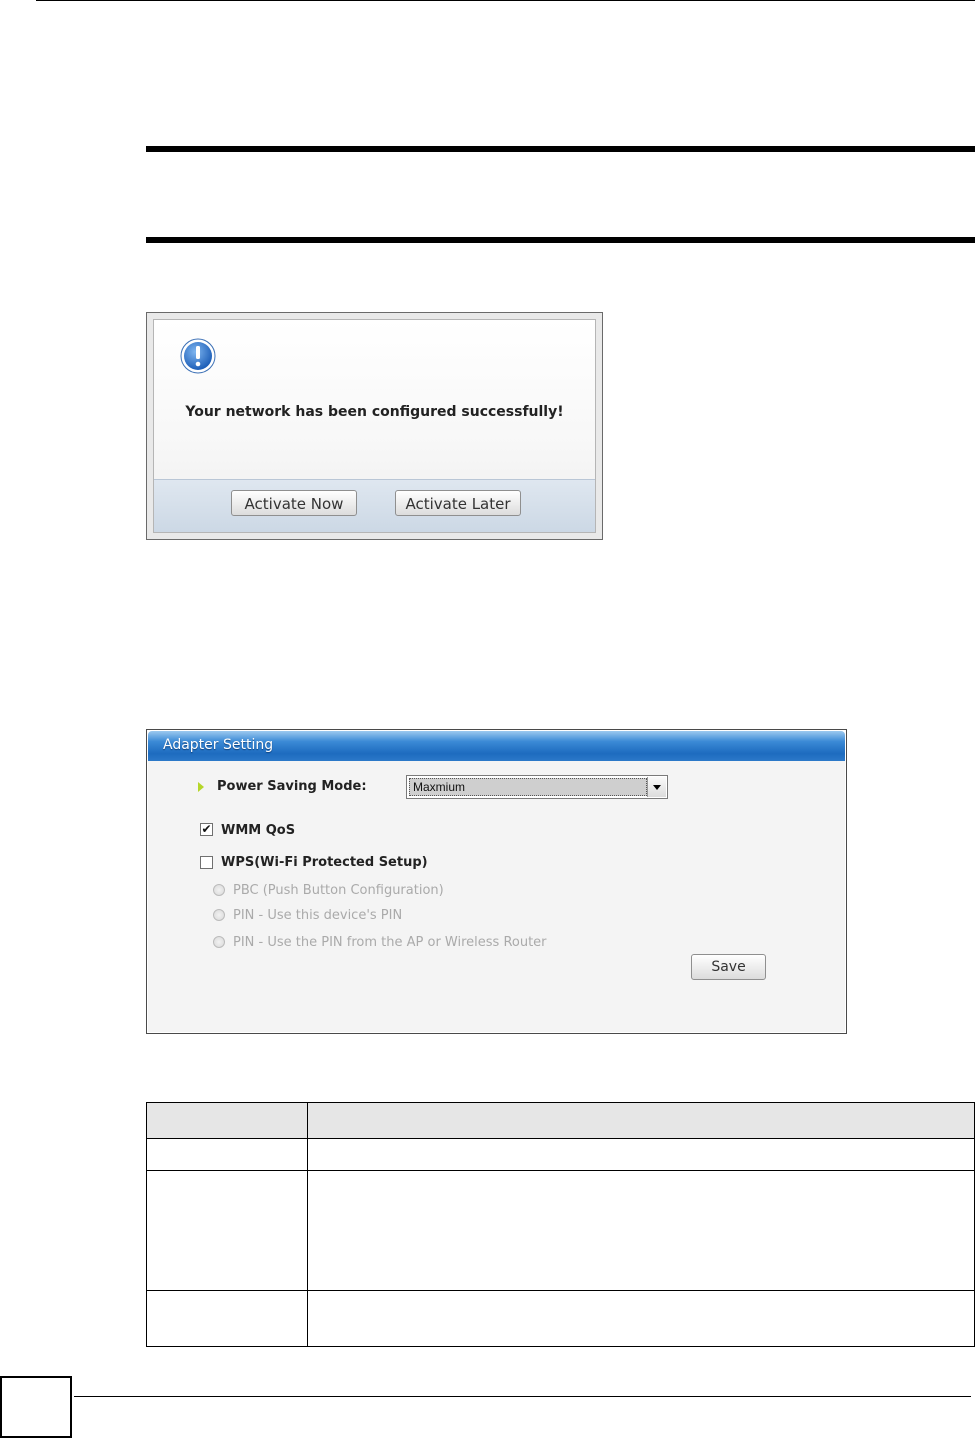 Image resolution: width=975 pixels, height=1440 pixels. I want to click on save-button: Save, so click(728, 967).